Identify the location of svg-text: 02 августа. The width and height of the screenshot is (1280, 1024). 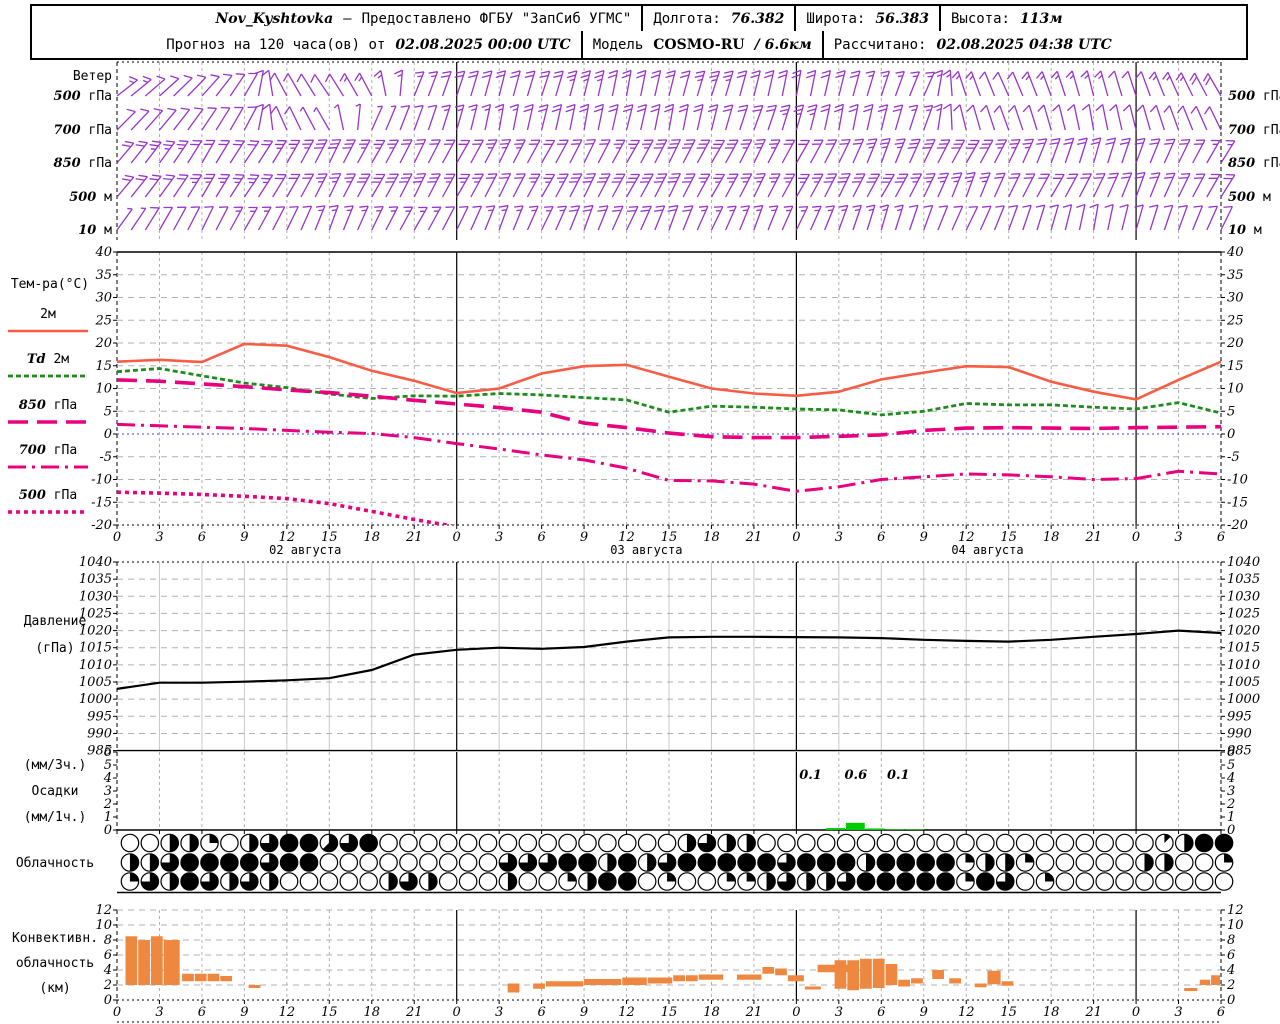
(305, 550).